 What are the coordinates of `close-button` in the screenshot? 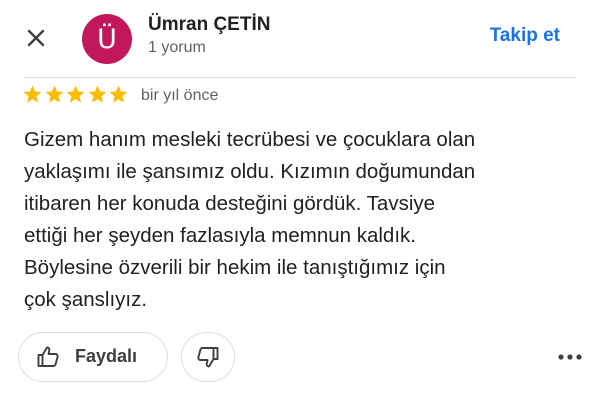 It's located at (36, 38).